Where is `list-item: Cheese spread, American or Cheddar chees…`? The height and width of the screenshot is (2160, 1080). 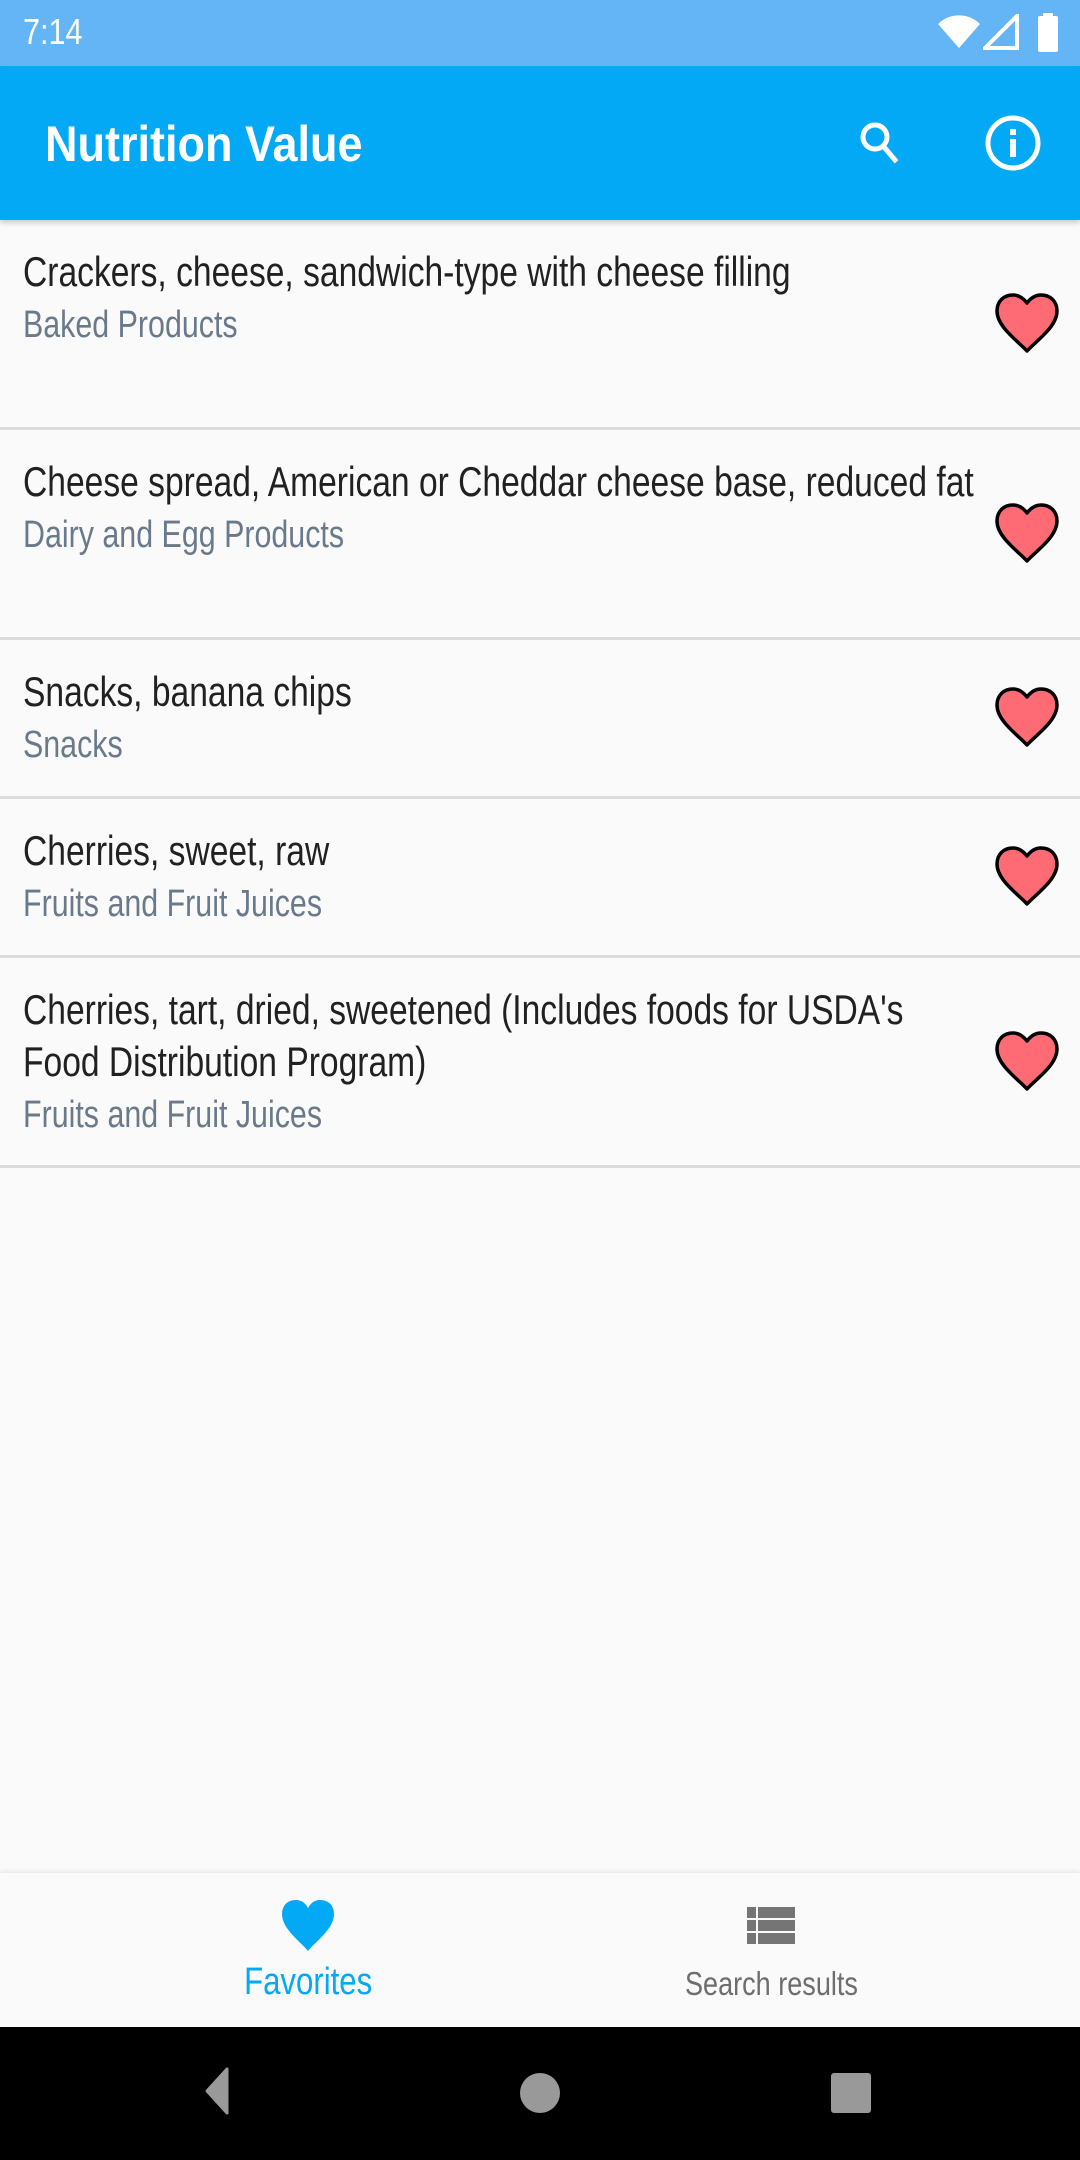
list-item: Cheese spread, American or Cheddar chees… is located at coordinates (540, 535).